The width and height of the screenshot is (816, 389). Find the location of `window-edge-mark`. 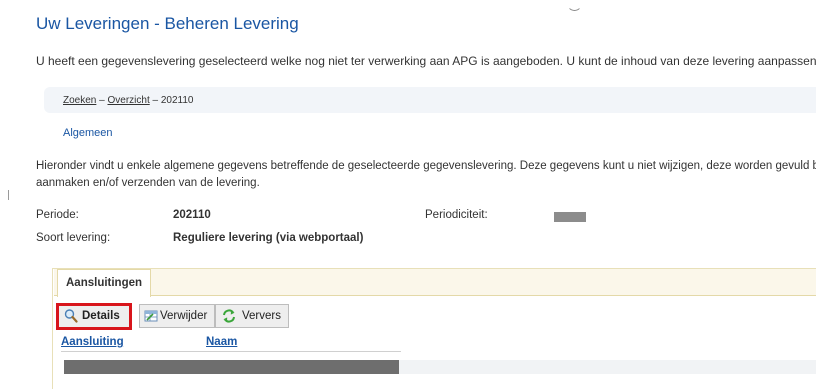

window-edge-mark is located at coordinates (8, 195).